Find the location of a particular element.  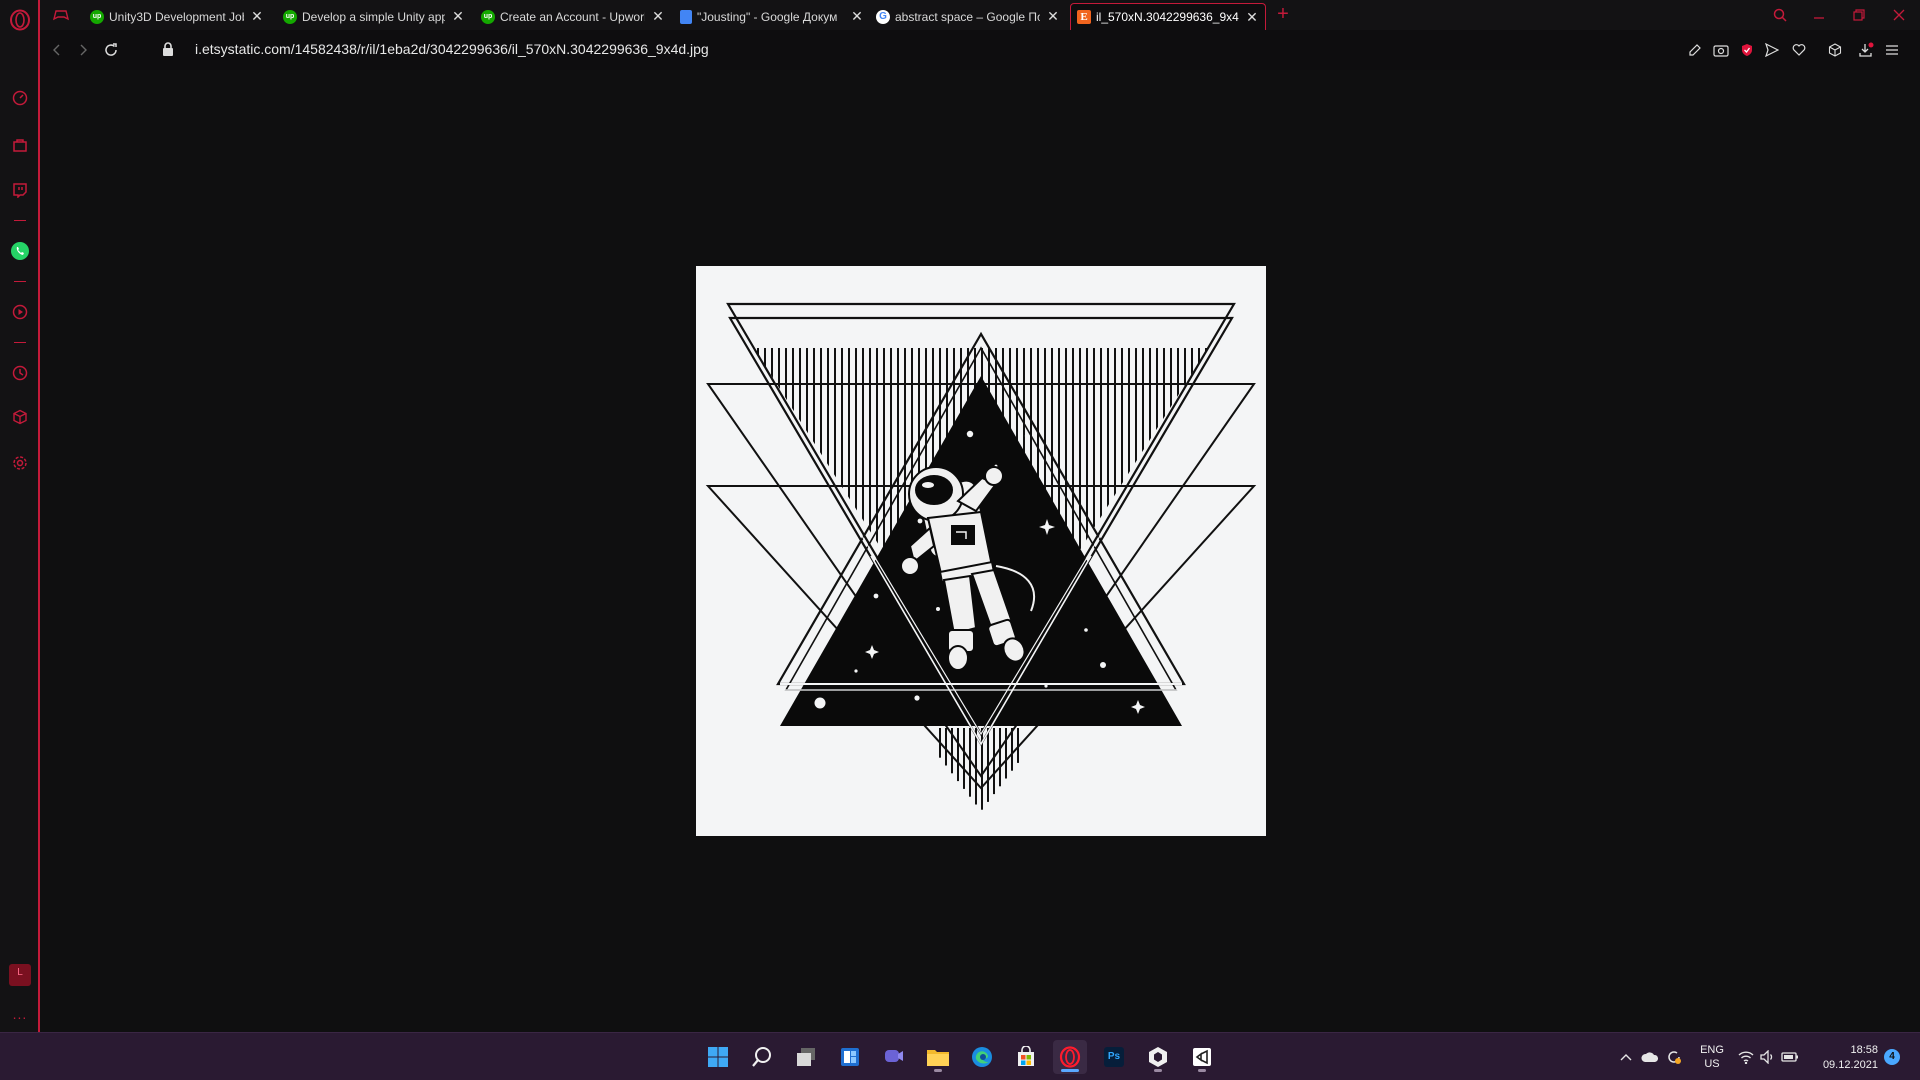

opera-icon is located at coordinates (1070, 1057).